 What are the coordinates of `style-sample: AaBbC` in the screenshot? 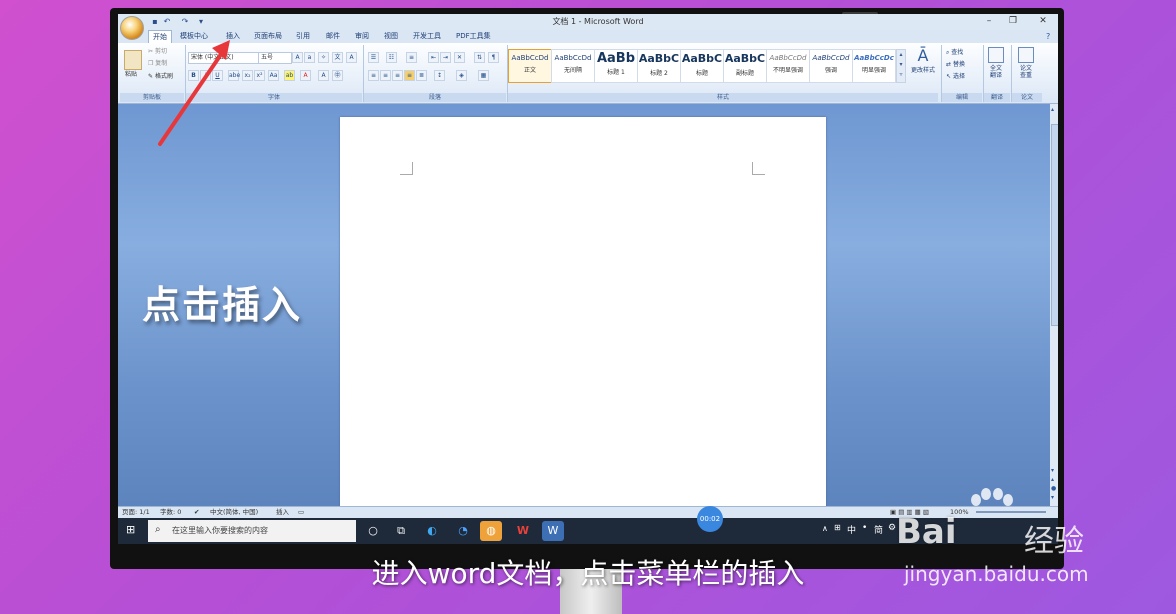 It's located at (659, 58).